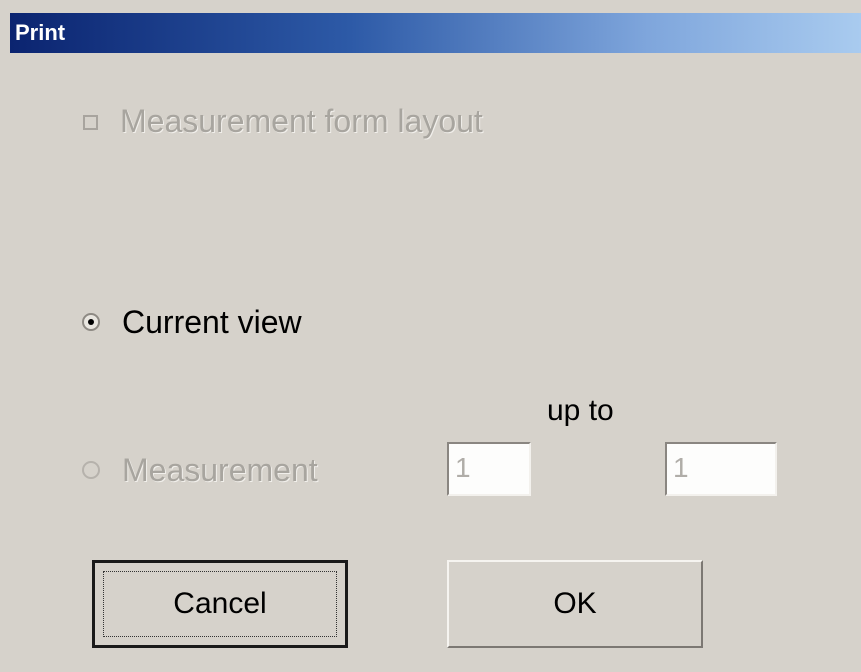 This screenshot has width=861, height=672. I want to click on current-view-radio, so click(91, 322).